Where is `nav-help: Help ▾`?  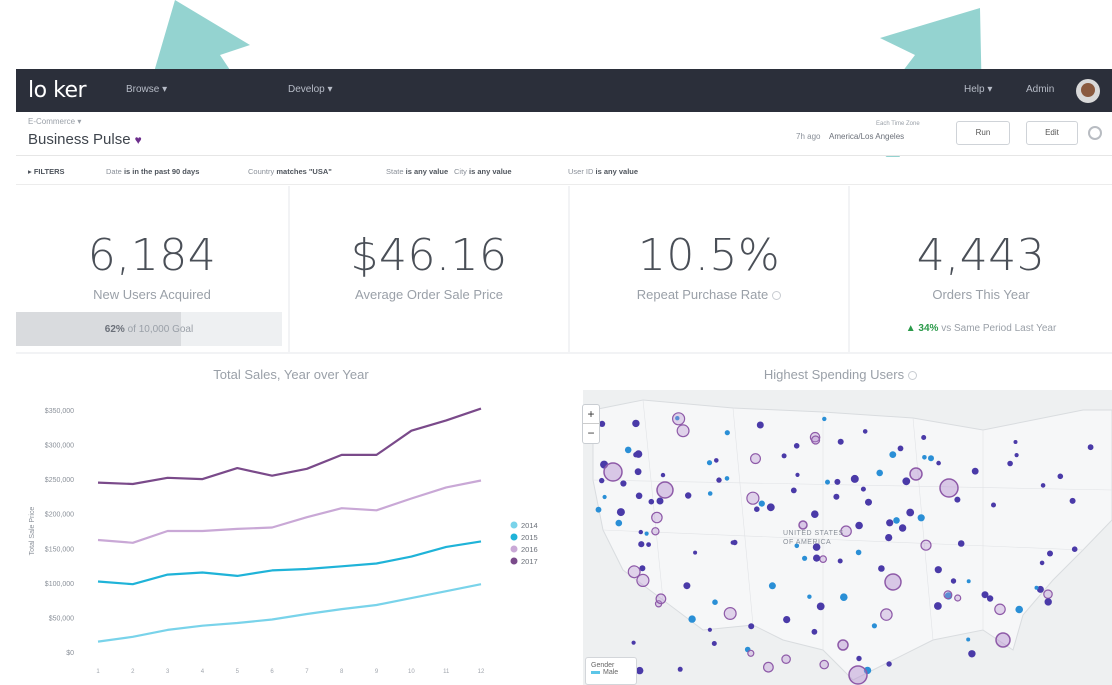 nav-help: Help ▾ is located at coordinates (978, 89).